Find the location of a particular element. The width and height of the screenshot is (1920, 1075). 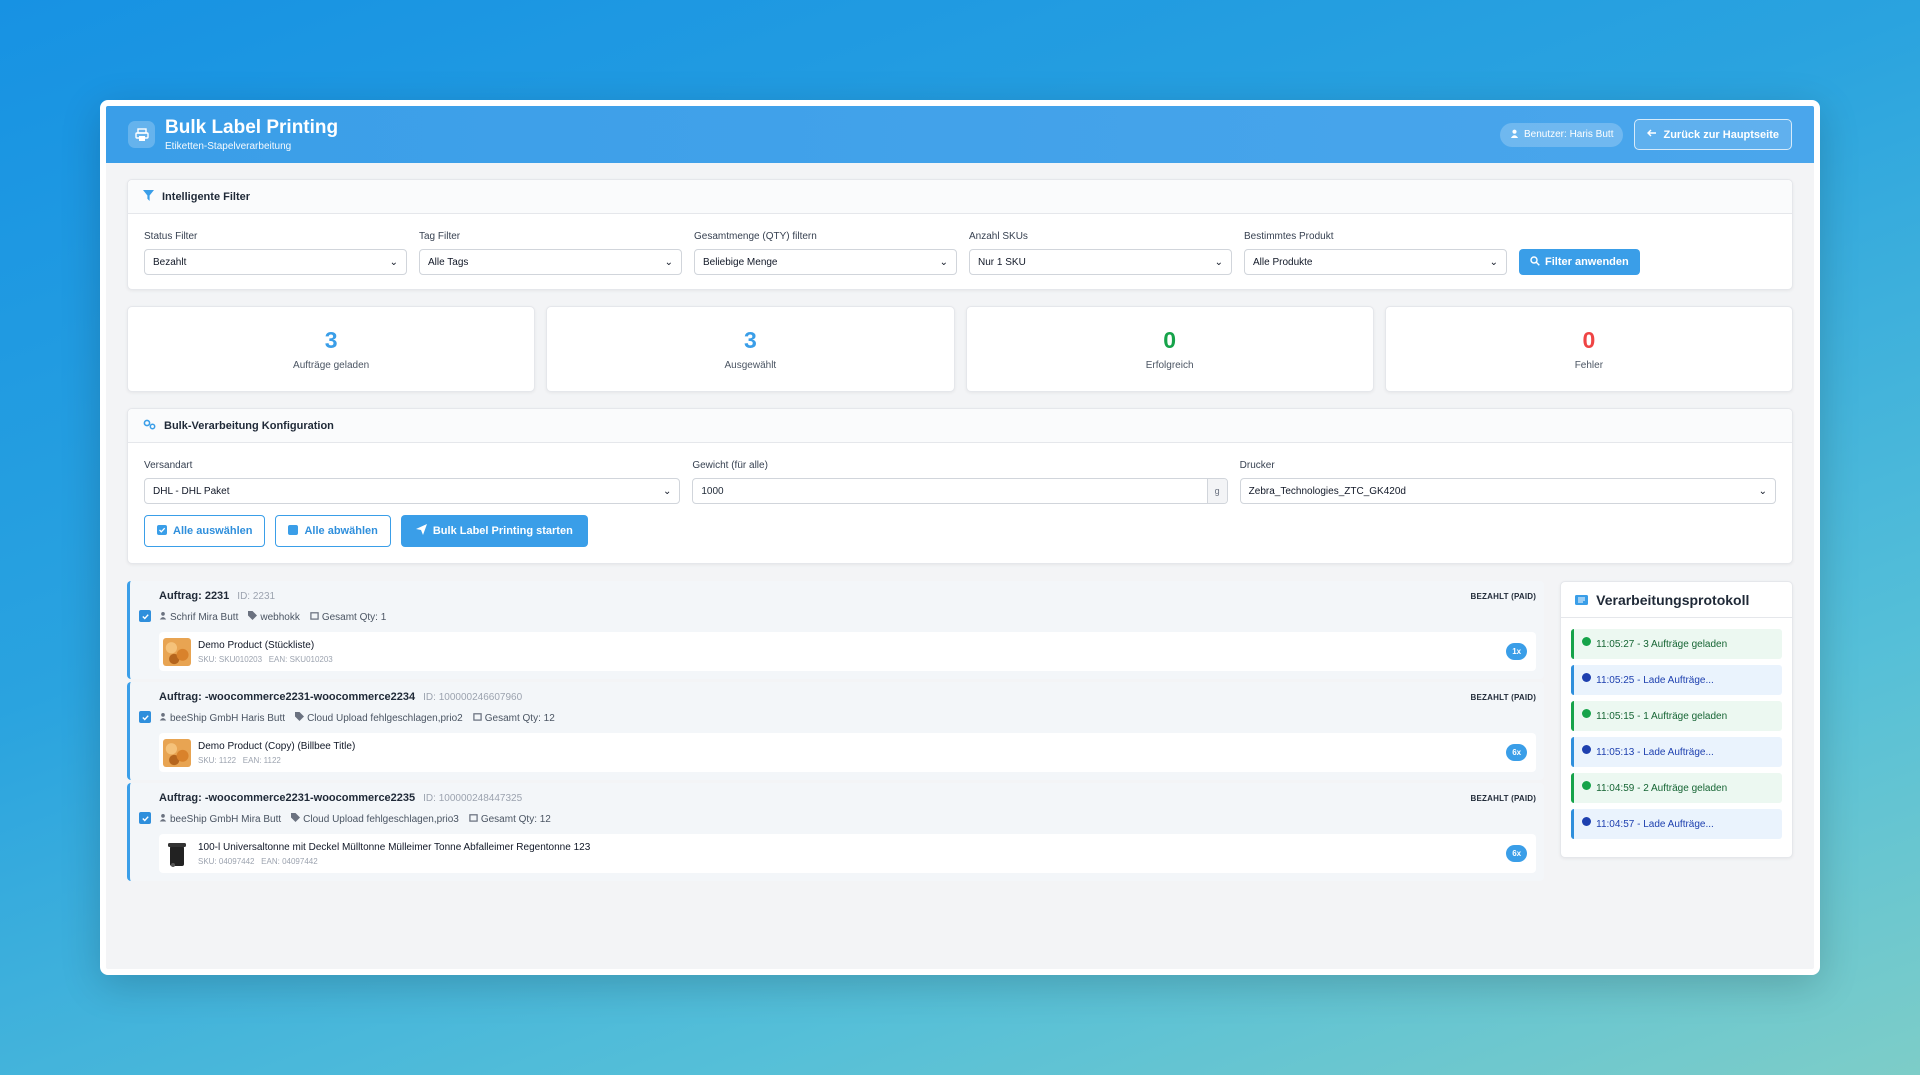

stat-errors-label: Fehler is located at coordinates (1589, 365).